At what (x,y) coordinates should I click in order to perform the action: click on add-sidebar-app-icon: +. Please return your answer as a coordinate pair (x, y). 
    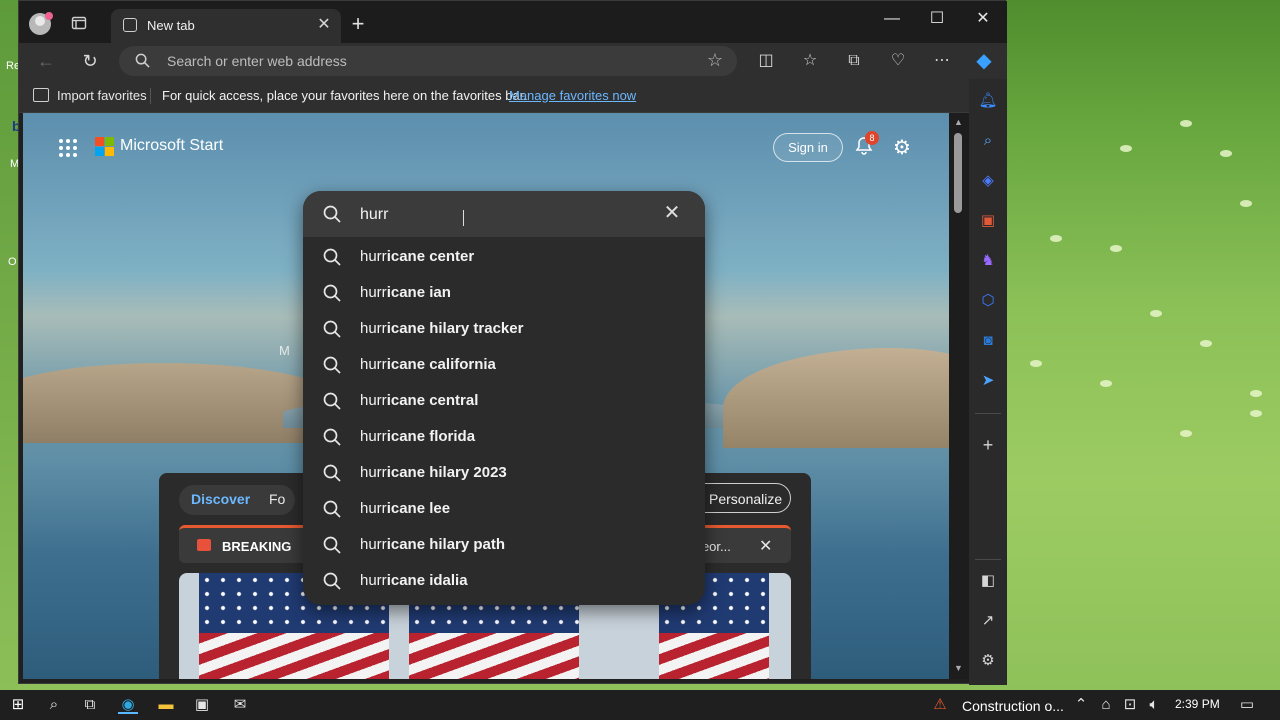
    Looking at the image, I should click on (988, 445).